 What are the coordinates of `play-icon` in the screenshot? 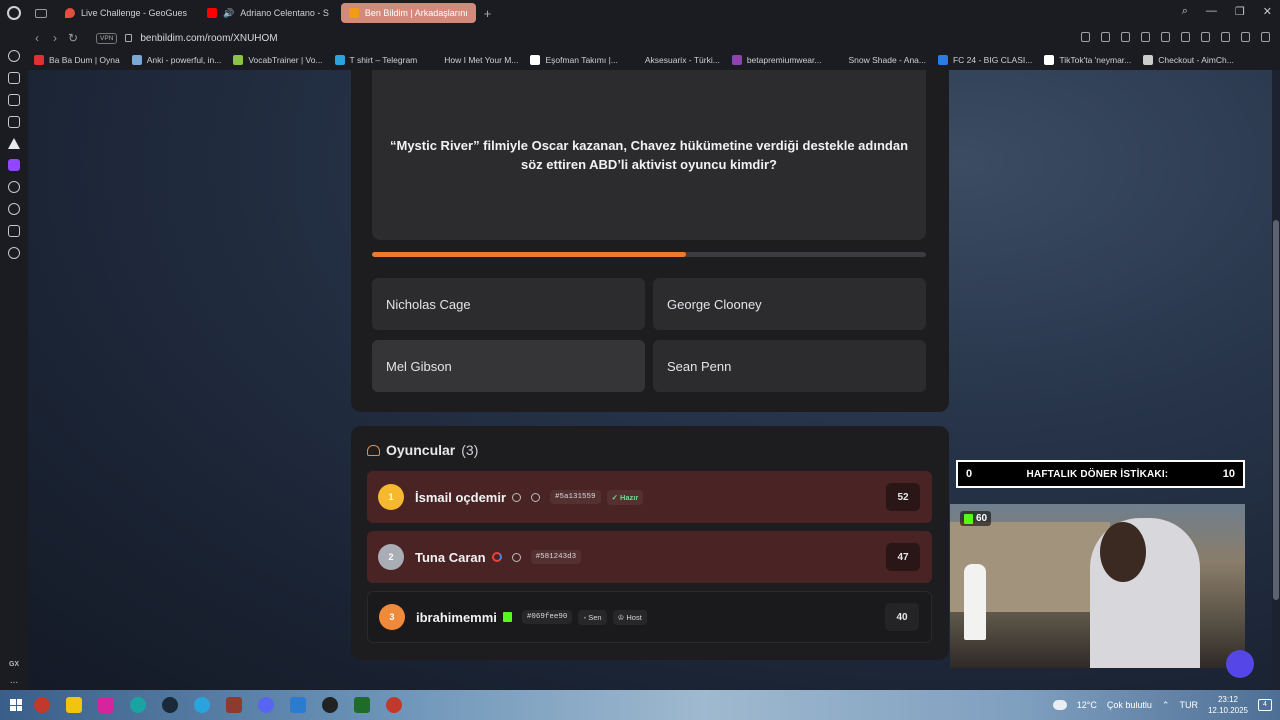 It's located at (1165, 37).